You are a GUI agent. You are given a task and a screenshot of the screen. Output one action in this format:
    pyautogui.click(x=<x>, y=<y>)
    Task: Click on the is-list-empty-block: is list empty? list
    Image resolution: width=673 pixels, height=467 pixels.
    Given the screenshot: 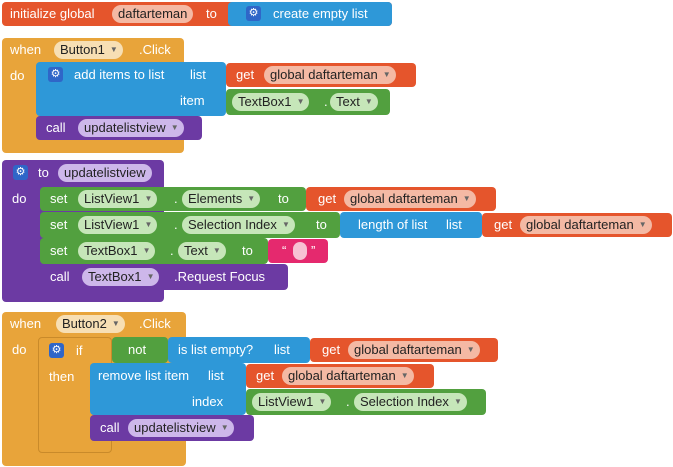 What is the action you would take?
    pyautogui.click(x=239, y=350)
    